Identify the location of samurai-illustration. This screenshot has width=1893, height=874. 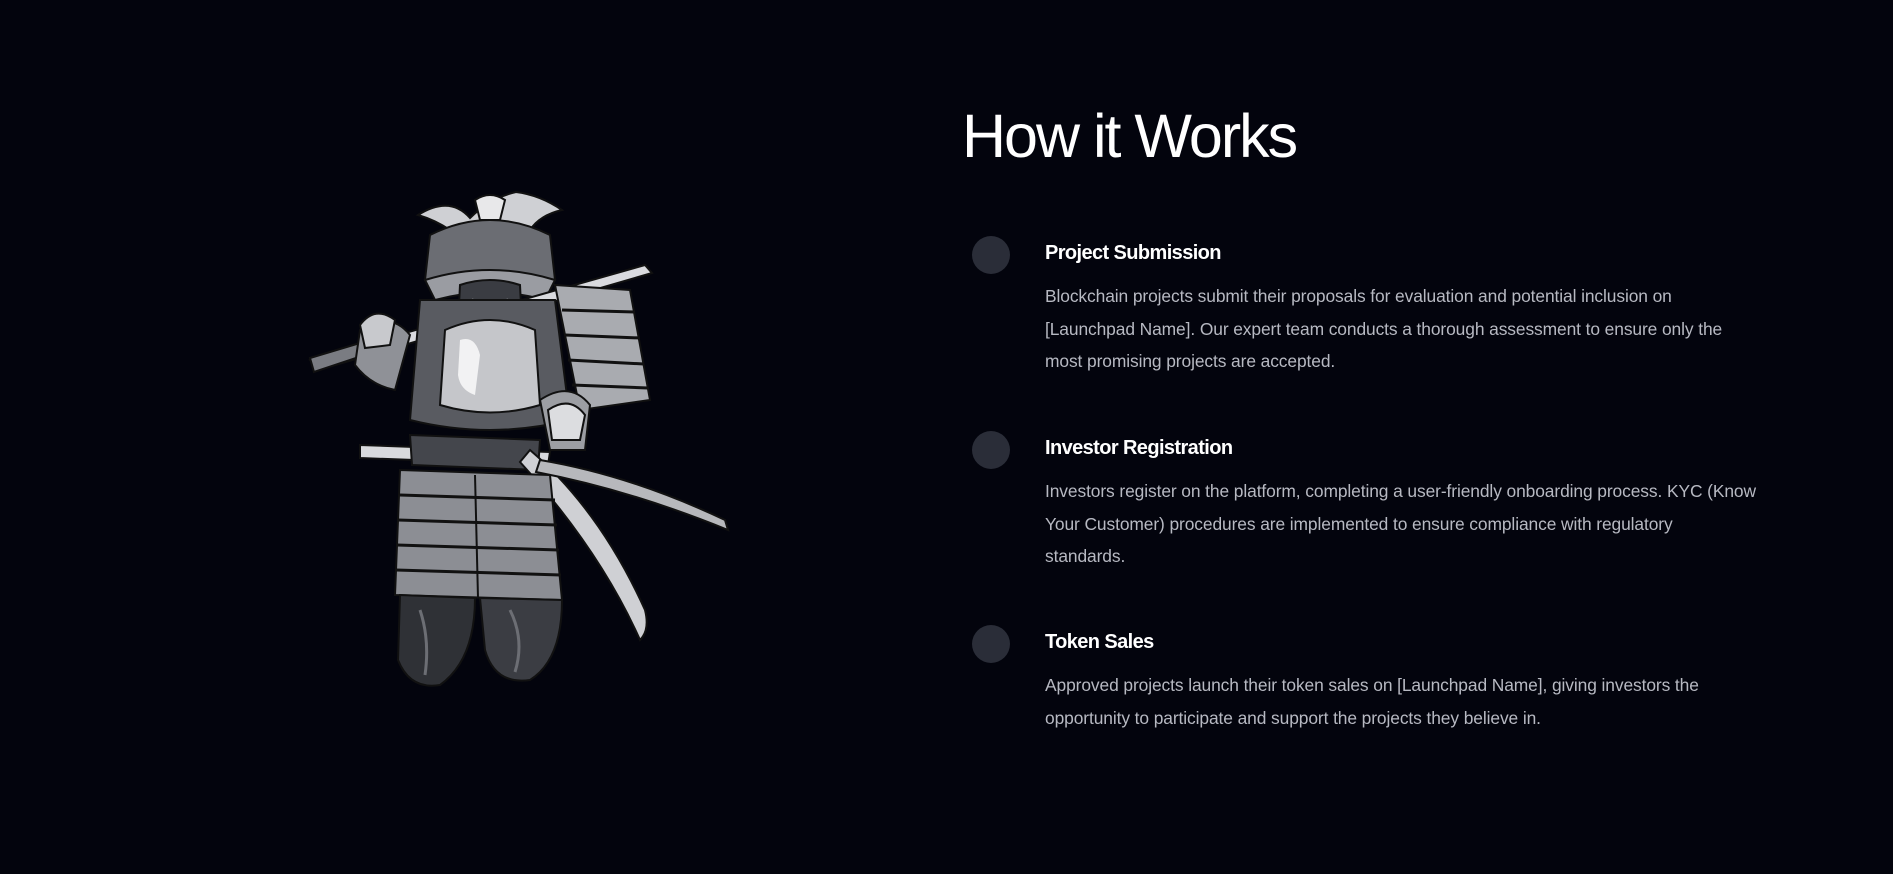
(525, 450).